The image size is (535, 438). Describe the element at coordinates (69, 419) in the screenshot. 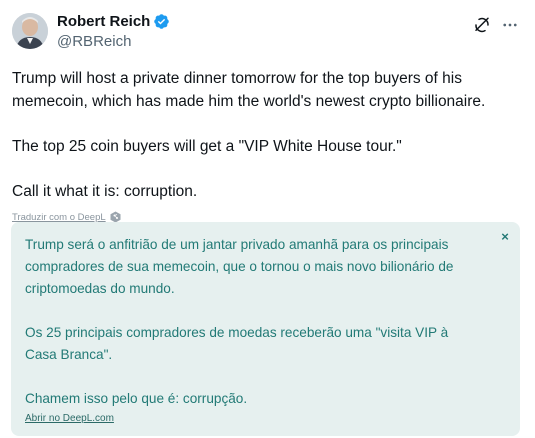

I see `open-in-deepl-link: Abrir no DeepL.com` at that location.